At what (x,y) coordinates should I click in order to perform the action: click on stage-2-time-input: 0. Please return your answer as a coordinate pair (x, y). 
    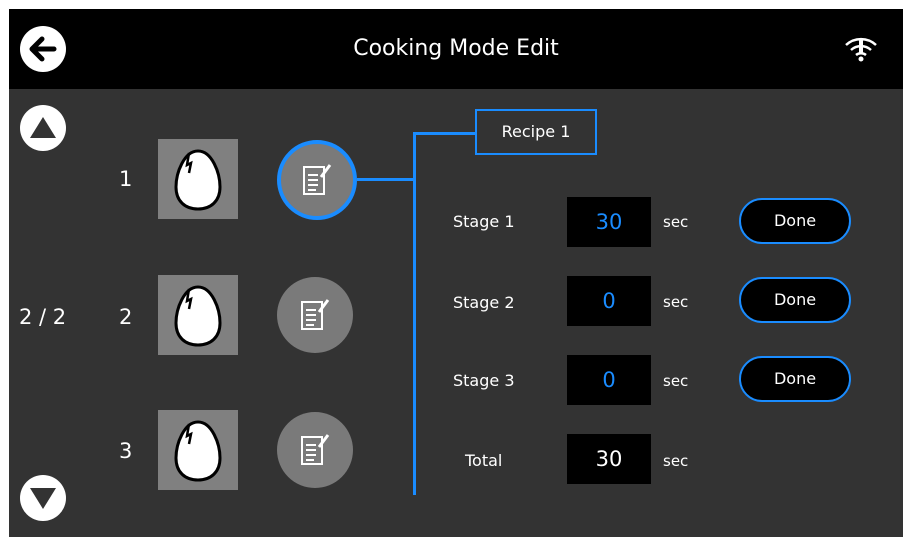
    Looking at the image, I should click on (609, 301).